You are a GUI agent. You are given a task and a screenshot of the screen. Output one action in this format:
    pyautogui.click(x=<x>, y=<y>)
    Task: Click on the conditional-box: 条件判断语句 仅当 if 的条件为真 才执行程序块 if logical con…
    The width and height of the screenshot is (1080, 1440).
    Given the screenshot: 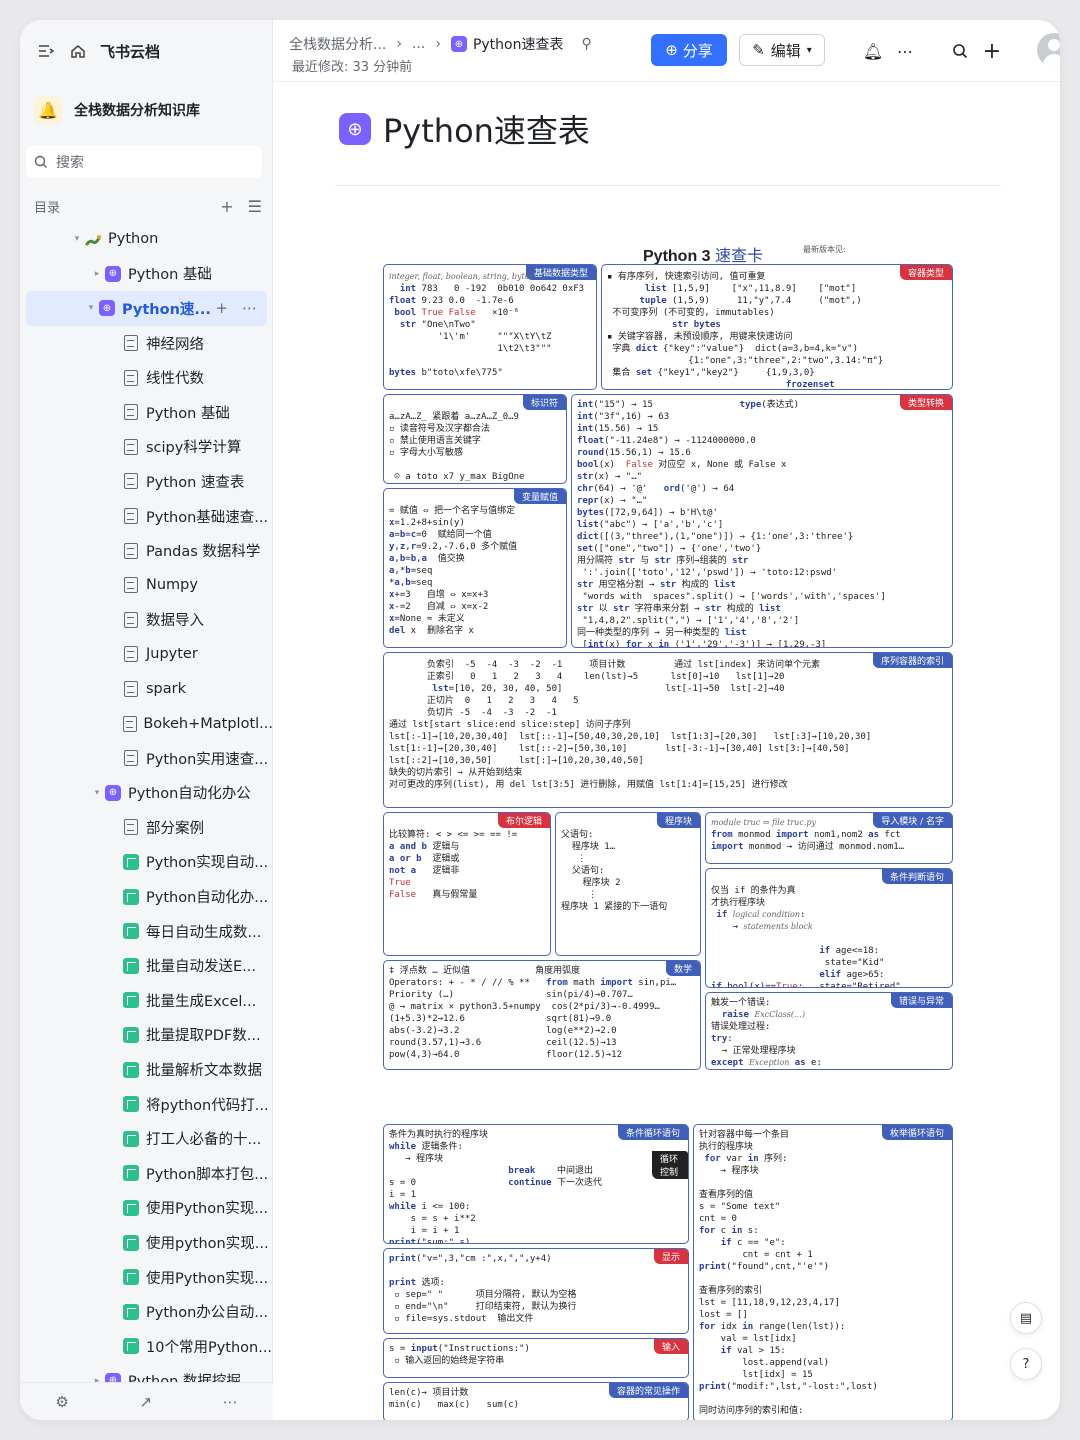 What is the action you would take?
    pyautogui.click(x=829, y=928)
    